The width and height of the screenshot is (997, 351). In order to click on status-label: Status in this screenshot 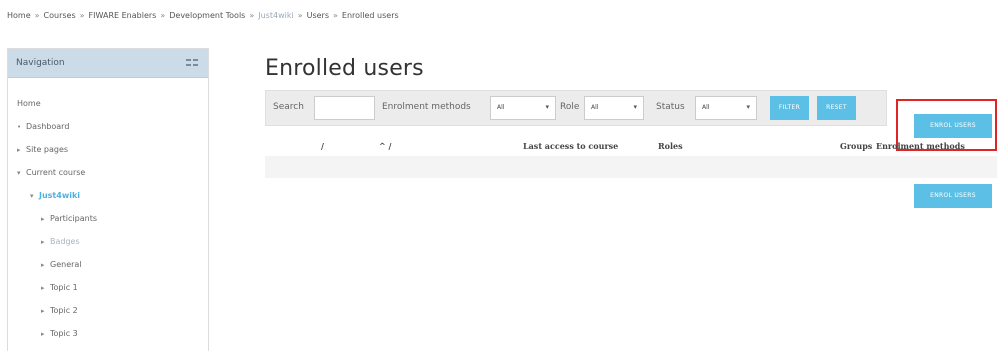, I will do `click(670, 107)`.